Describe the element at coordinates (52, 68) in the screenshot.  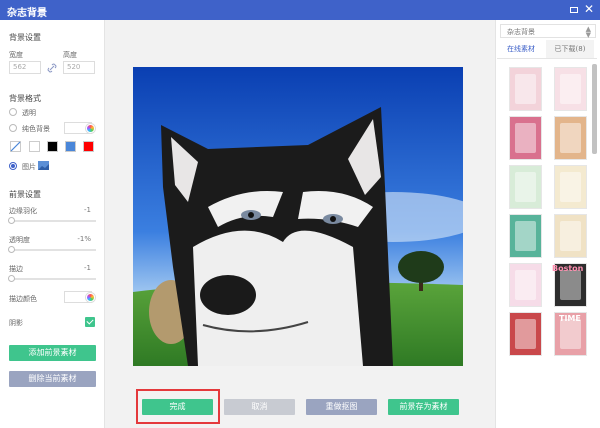
I see `link-icon` at that location.